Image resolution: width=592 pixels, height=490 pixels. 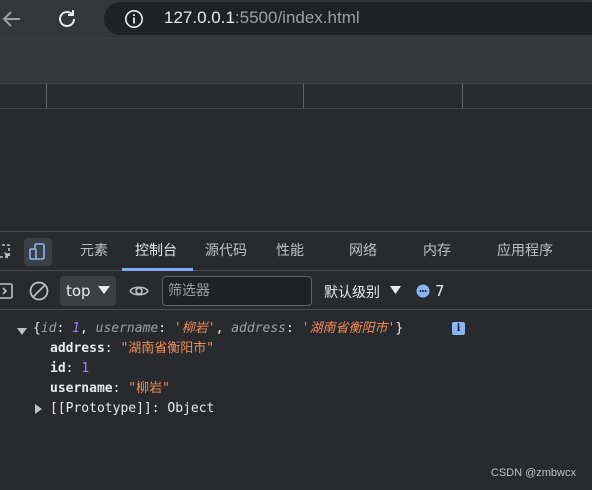 What do you see at coordinates (296, 60) in the screenshot?
I see `bookmarks-bar` at bounding box center [296, 60].